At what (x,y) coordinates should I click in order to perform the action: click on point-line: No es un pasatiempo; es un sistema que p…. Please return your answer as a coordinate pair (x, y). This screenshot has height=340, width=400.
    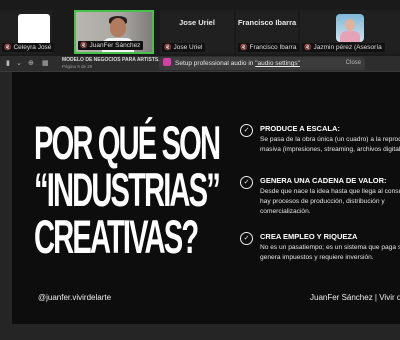
    Looking at the image, I should click on (330, 247).